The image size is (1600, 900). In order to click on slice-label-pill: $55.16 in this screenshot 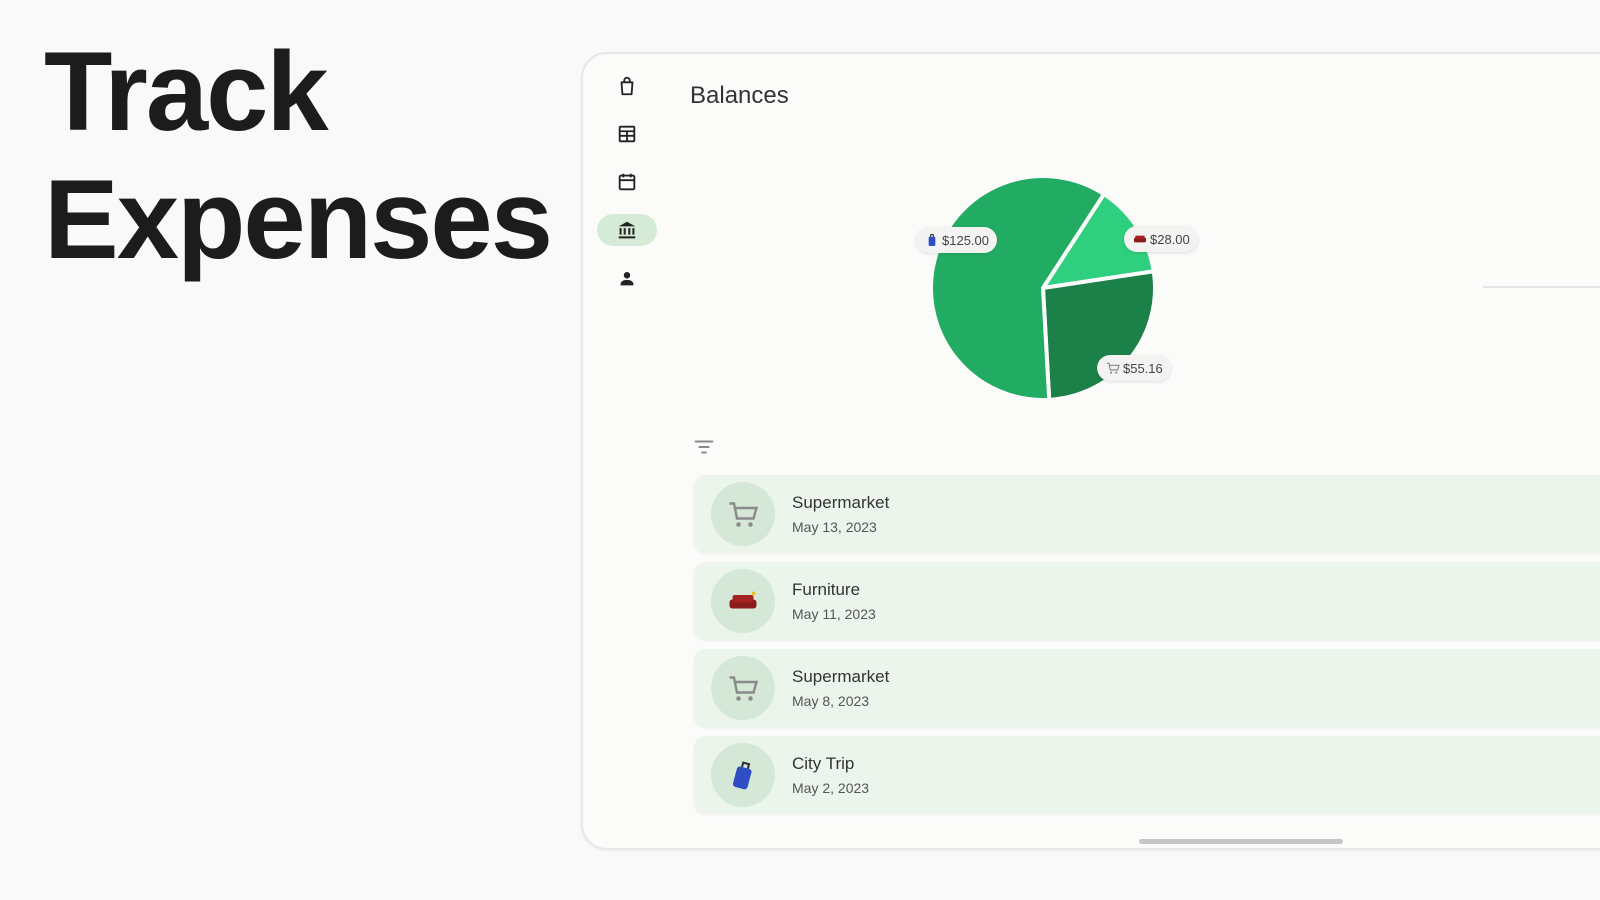, I will do `click(1134, 368)`.